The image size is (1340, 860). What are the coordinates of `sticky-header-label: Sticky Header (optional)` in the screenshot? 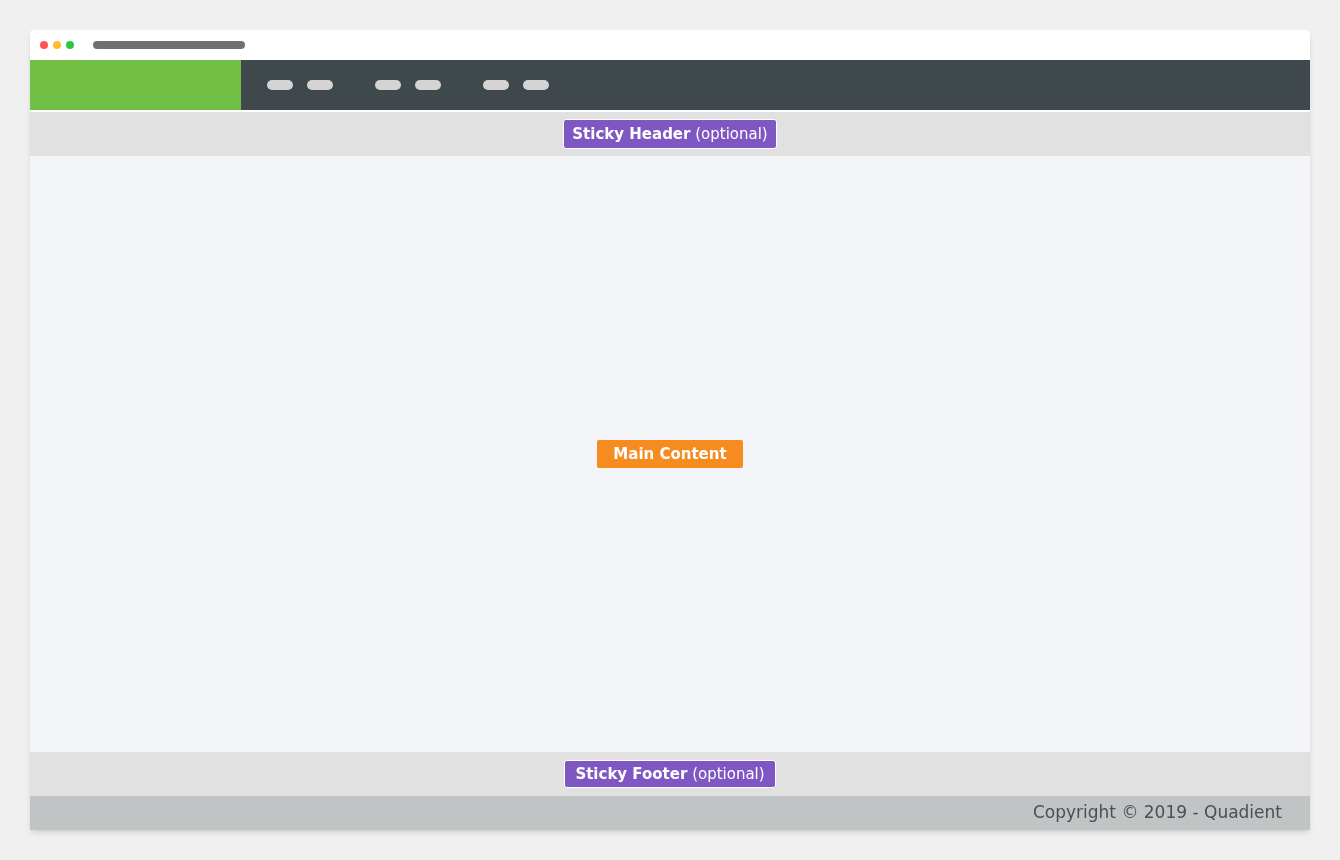 It's located at (670, 134).